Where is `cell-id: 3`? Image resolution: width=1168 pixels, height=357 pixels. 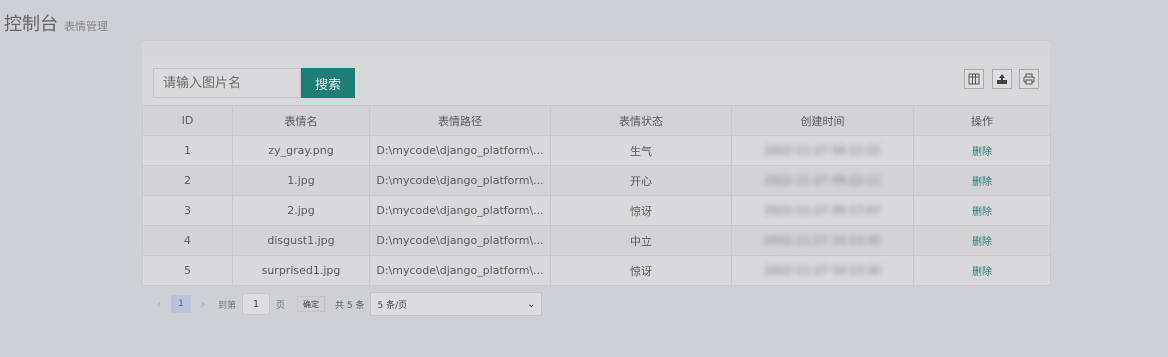
cell-id: 3 is located at coordinates (187, 210).